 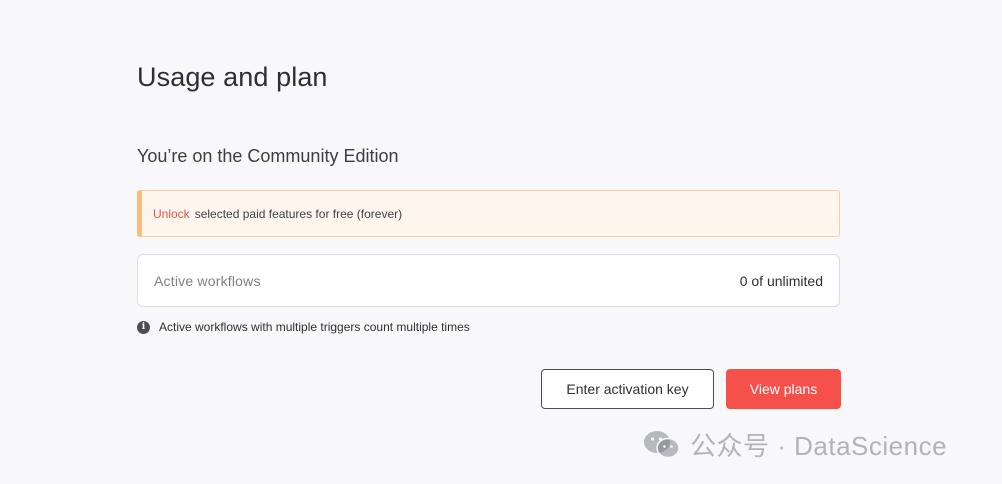 What do you see at coordinates (207, 280) in the screenshot?
I see `active-workflows-label: Active workflows` at bounding box center [207, 280].